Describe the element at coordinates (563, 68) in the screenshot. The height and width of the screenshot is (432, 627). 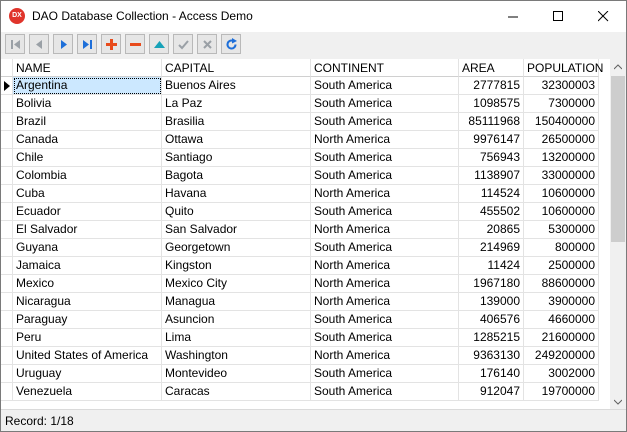
I see `column-header-population: POPULATION` at that location.